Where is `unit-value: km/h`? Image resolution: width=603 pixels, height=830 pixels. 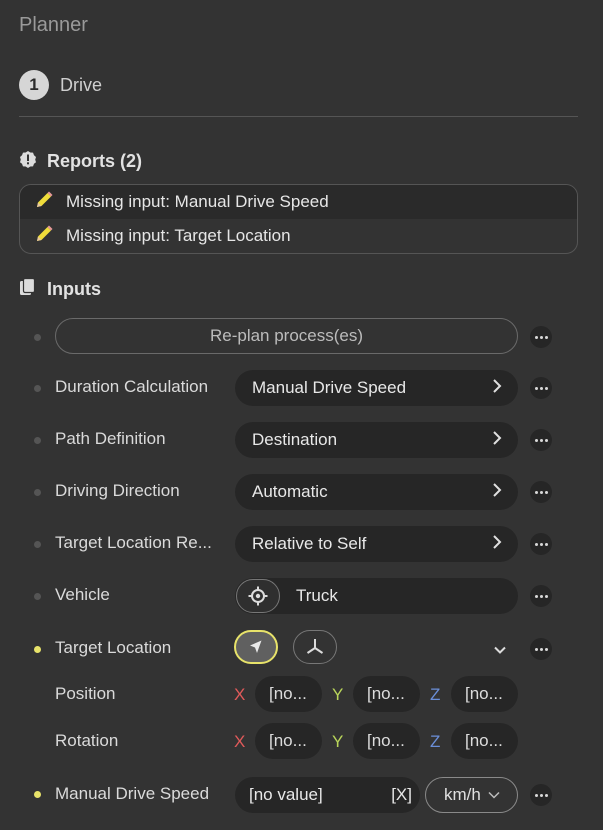 unit-value: km/h is located at coordinates (462, 794).